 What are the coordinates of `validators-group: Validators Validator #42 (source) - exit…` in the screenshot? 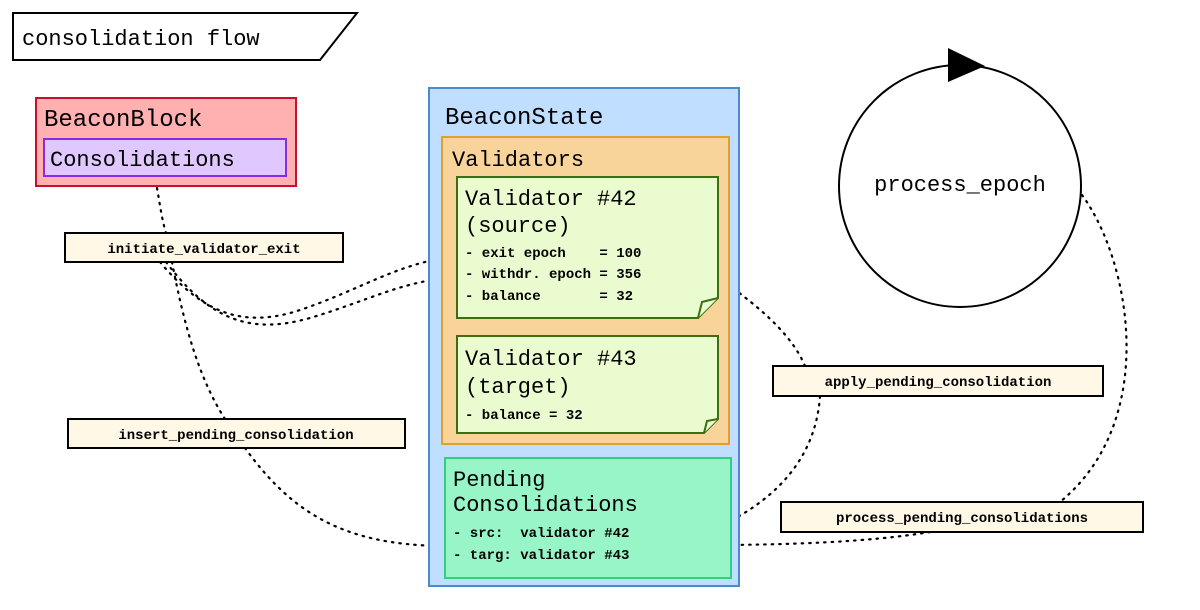 It's located at (585, 290).